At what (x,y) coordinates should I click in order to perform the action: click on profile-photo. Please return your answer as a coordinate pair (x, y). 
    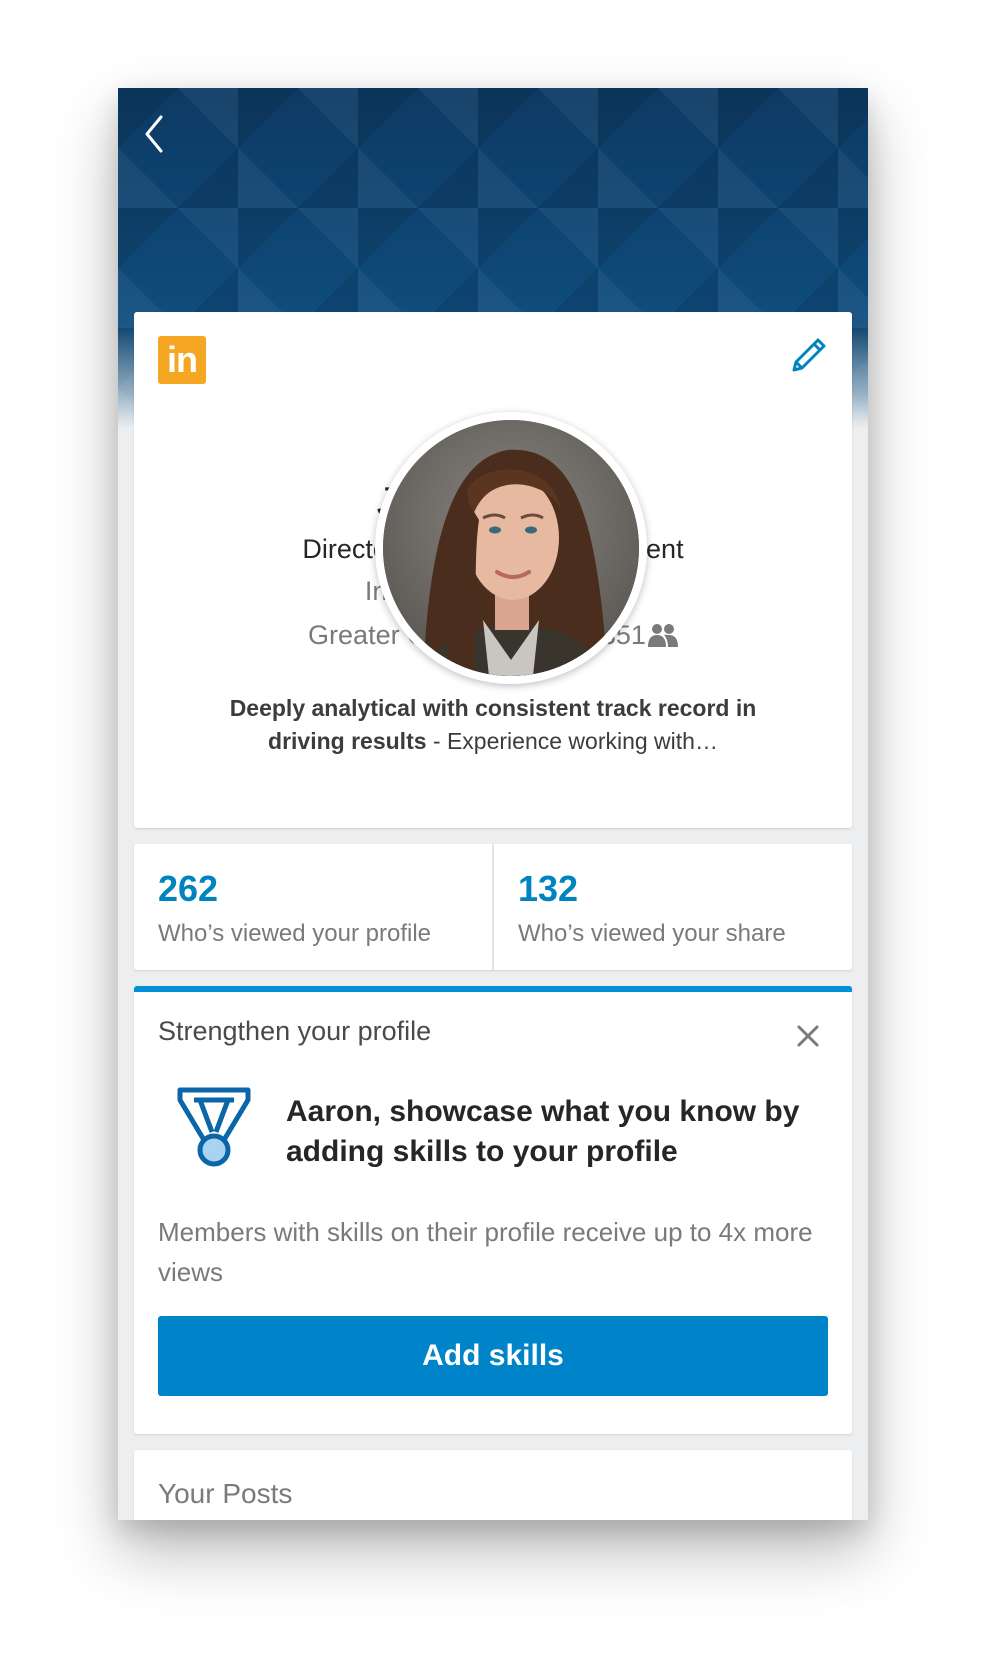
    Looking at the image, I should click on (511, 548).